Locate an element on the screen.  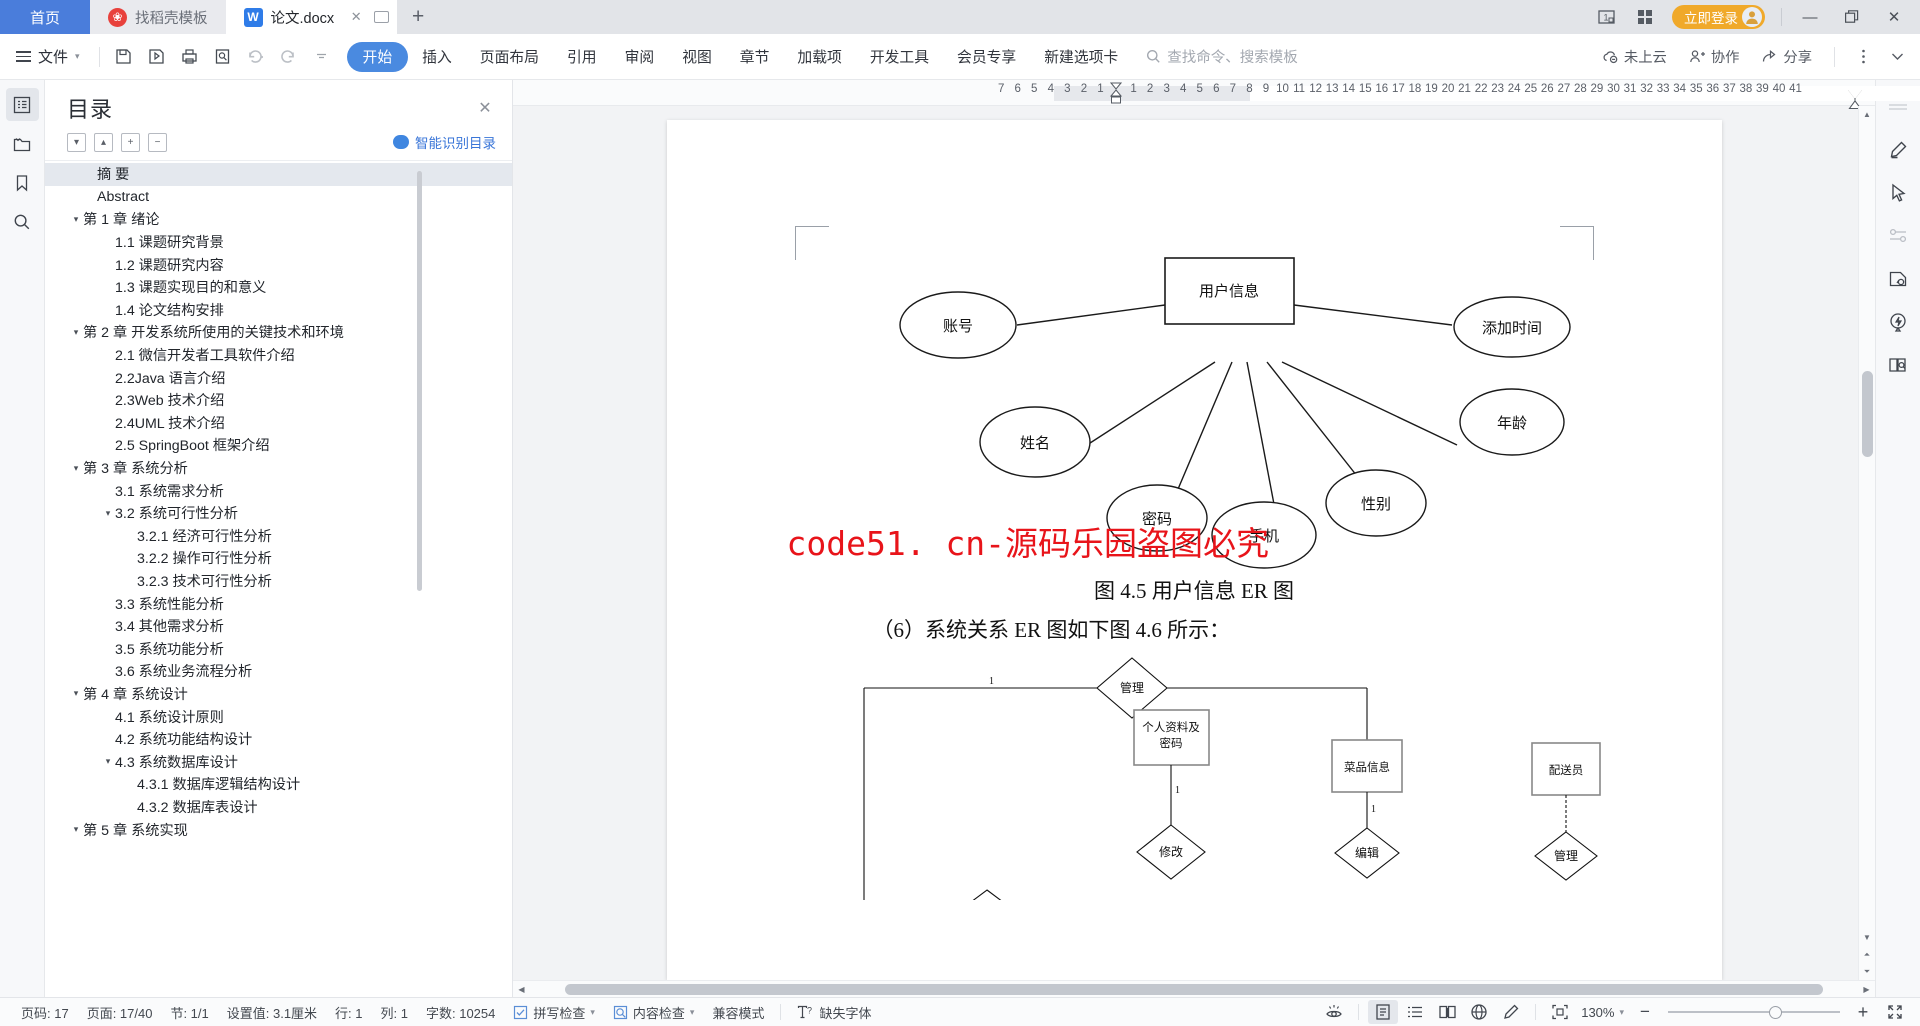
expand-down-icon: ▾ is located at coordinates (76, 142).